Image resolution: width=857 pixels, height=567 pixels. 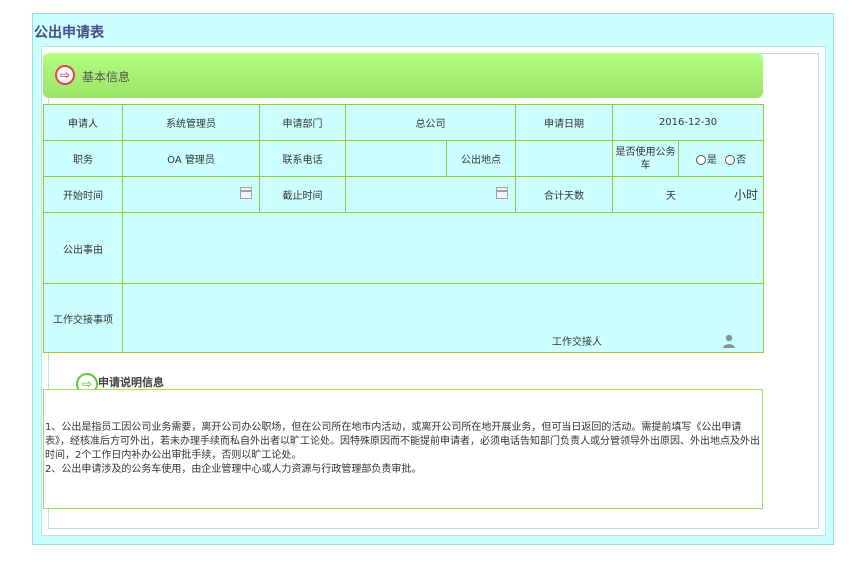 I want to click on total-days-cell: 天 小时, so click(x=688, y=194).